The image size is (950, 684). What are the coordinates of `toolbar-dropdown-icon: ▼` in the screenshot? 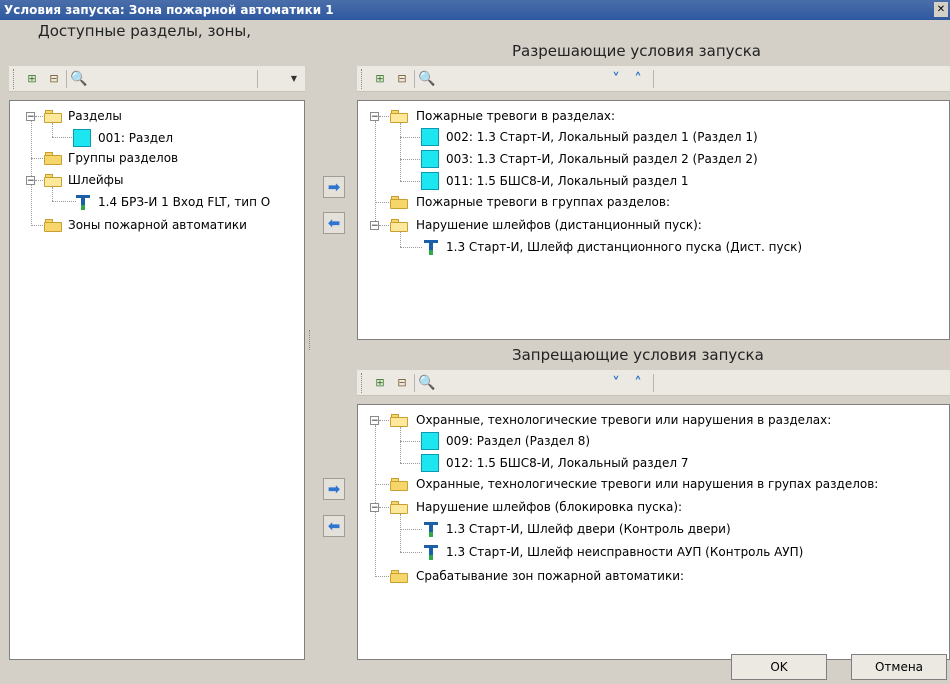 It's located at (294, 79).